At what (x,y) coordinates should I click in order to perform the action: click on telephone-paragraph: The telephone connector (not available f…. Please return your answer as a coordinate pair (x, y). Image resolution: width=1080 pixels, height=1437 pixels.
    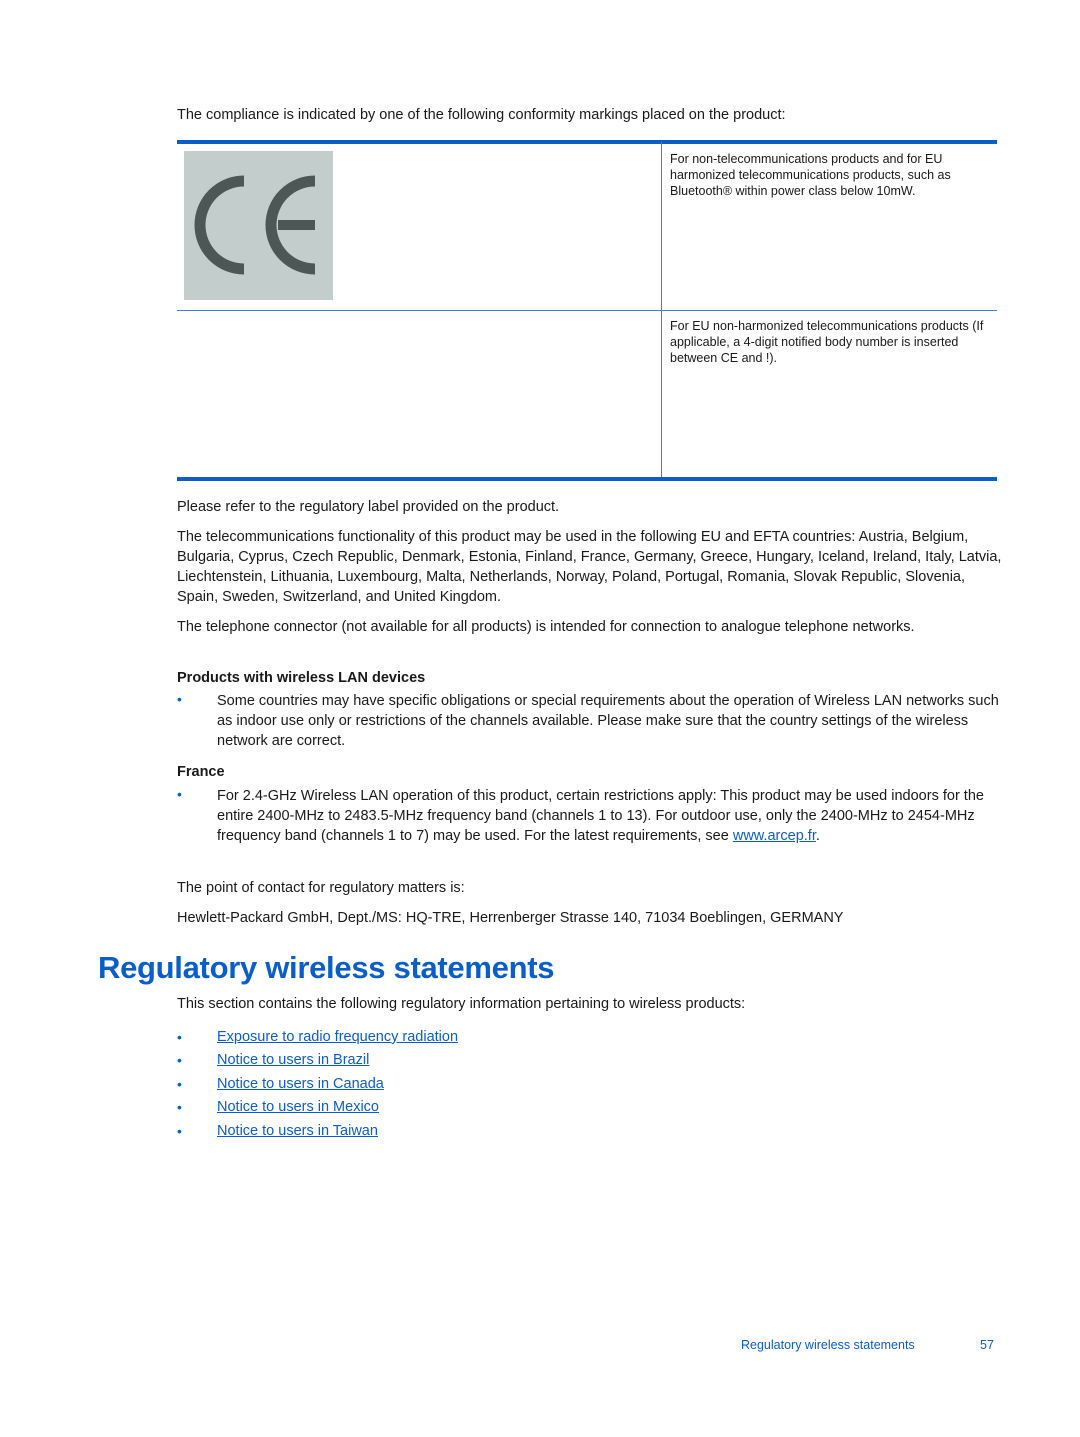
    Looking at the image, I should click on (546, 627).